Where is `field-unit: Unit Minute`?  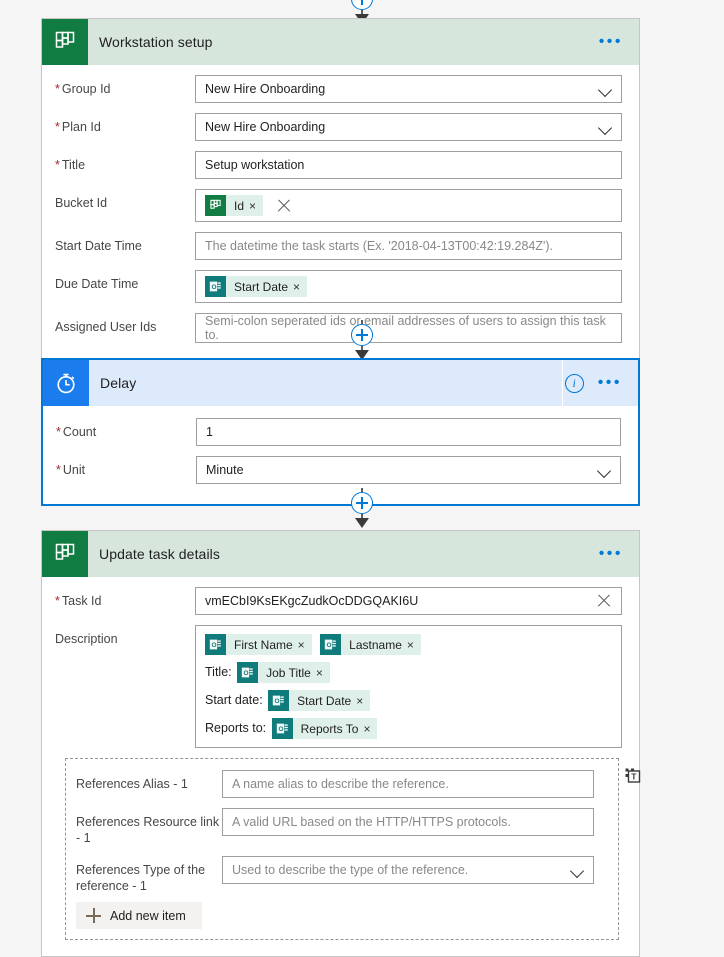
field-unit: Unit Minute is located at coordinates (338, 470).